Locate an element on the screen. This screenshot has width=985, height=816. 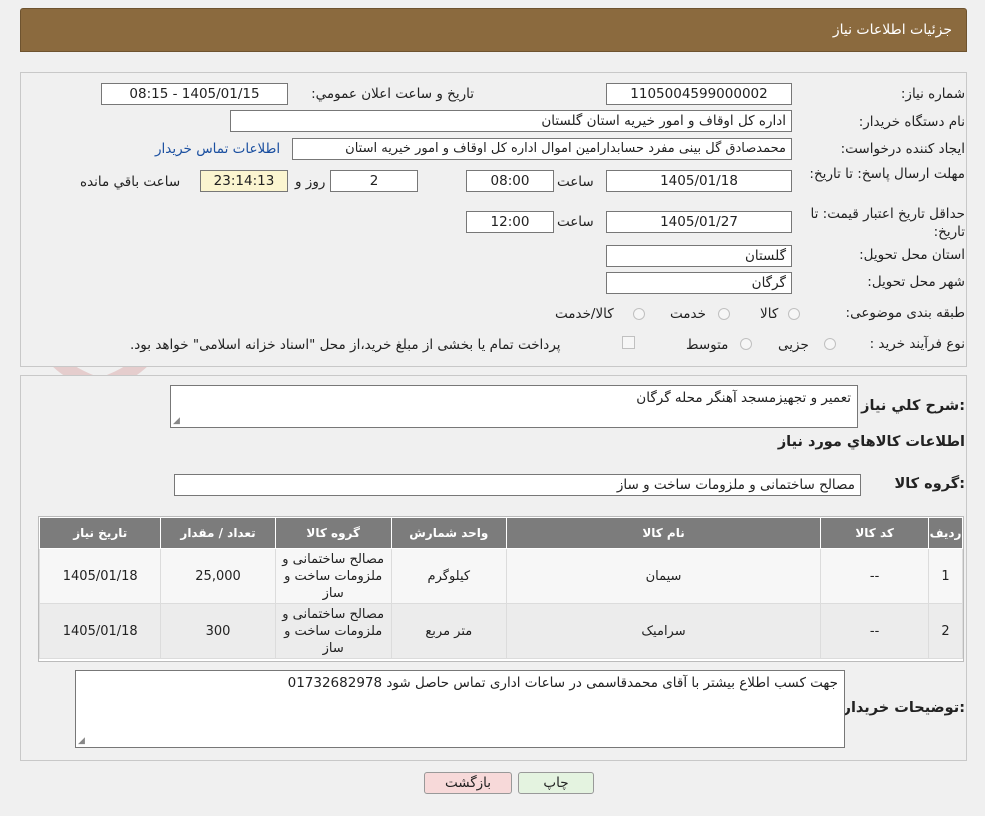
col-qty-header: تعداد / مقدار is located at coordinates (218, 533).